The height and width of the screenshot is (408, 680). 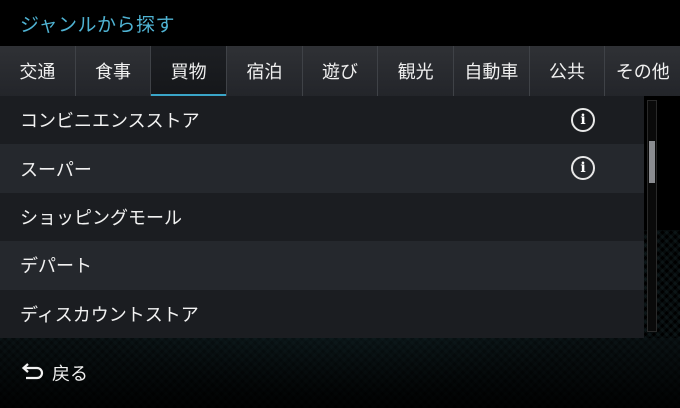 I want to click on tab-public: 公共, so click(x=568, y=71).